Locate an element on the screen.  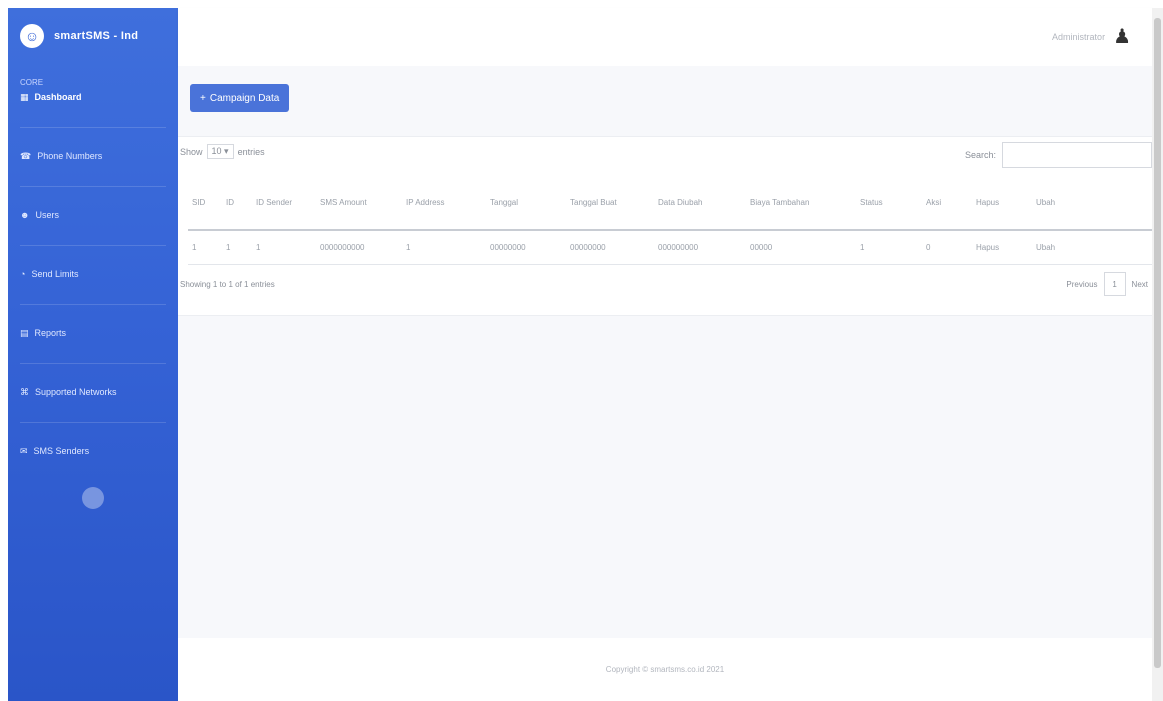
network-icon: ⌘ is located at coordinates (24, 391).